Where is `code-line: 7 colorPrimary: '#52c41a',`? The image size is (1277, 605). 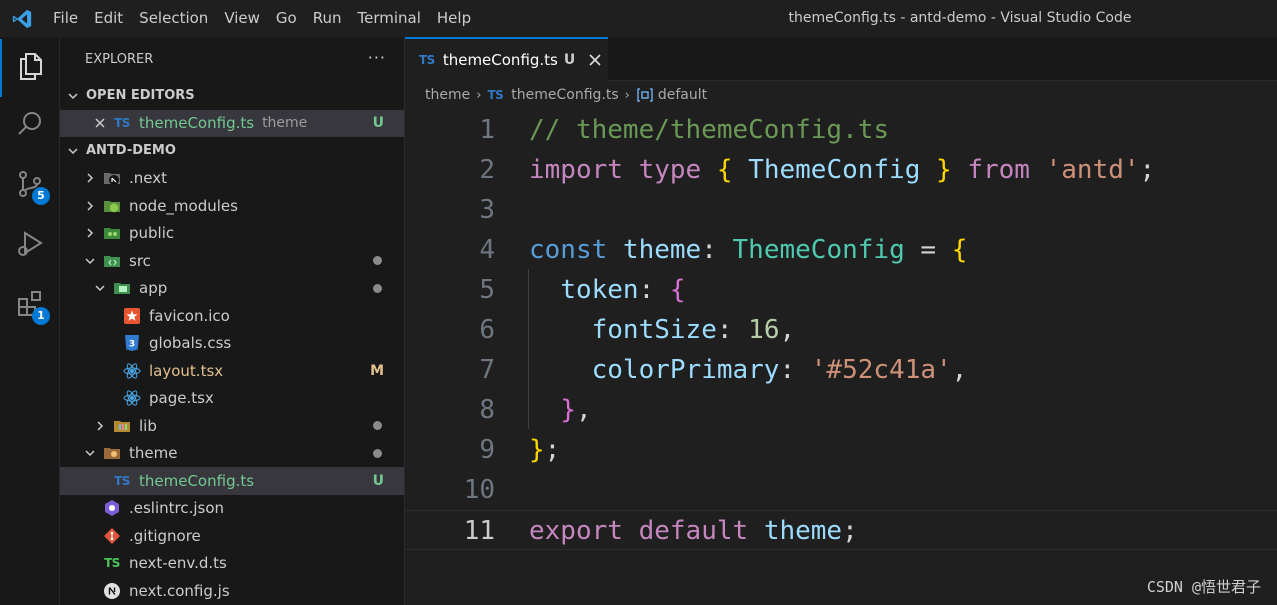
code-line: 7 colorPrimary: '#52c41a', is located at coordinates (841, 370).